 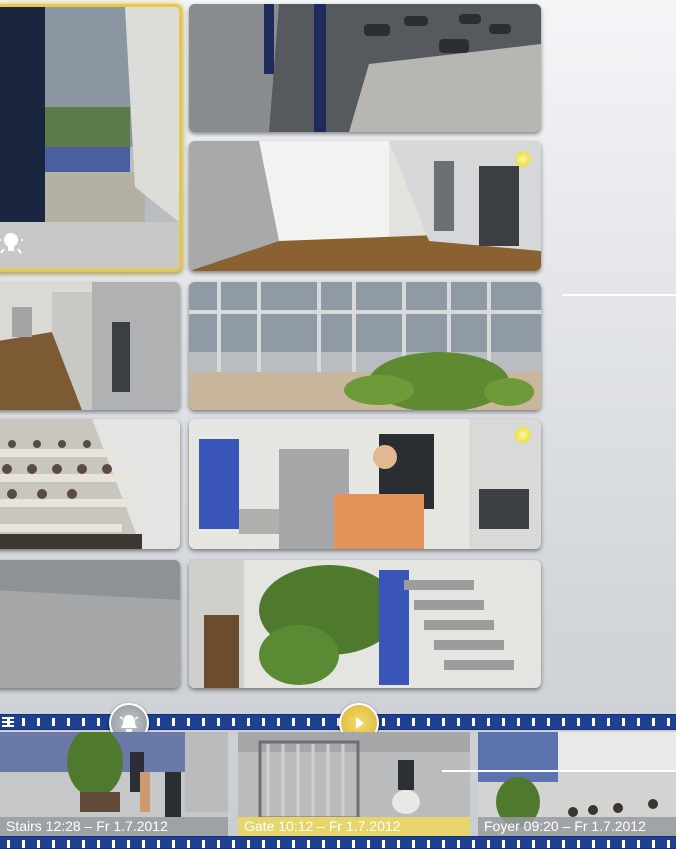 I want to click on camera-tile-stairwell, so click(x=365, y=624).